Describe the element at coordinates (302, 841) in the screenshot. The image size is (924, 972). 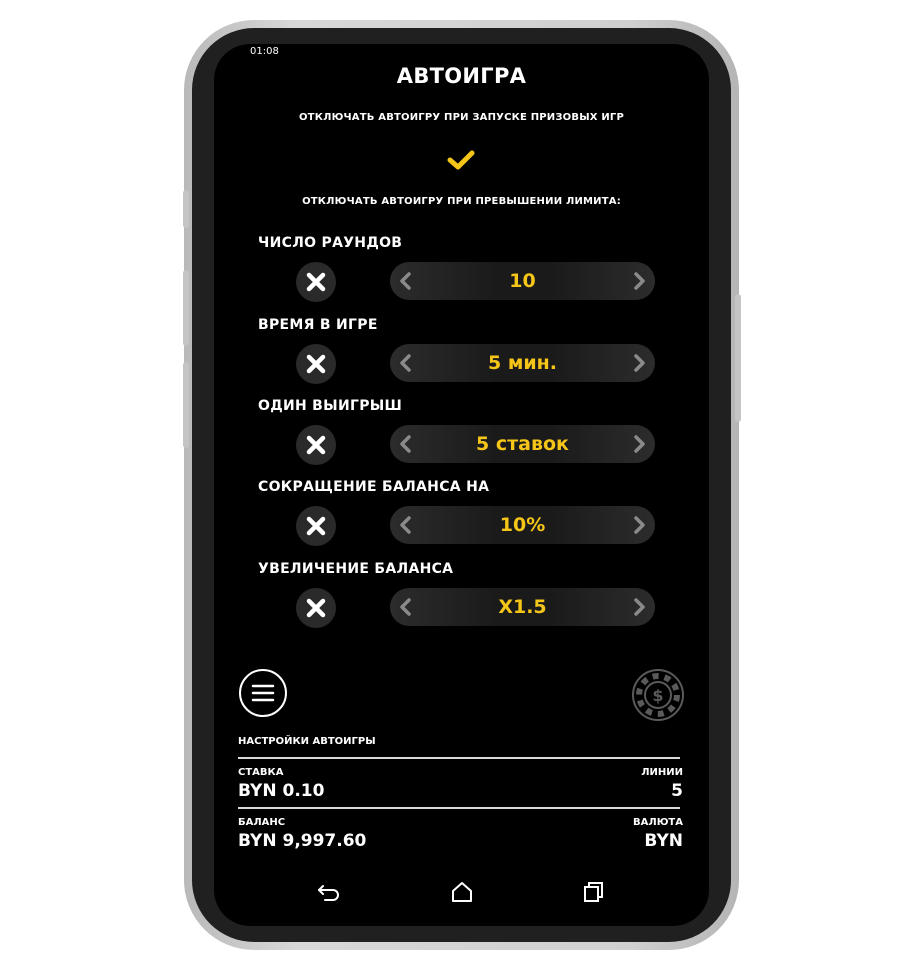
I see `balance-value: BYN 9,997.60` at that location.